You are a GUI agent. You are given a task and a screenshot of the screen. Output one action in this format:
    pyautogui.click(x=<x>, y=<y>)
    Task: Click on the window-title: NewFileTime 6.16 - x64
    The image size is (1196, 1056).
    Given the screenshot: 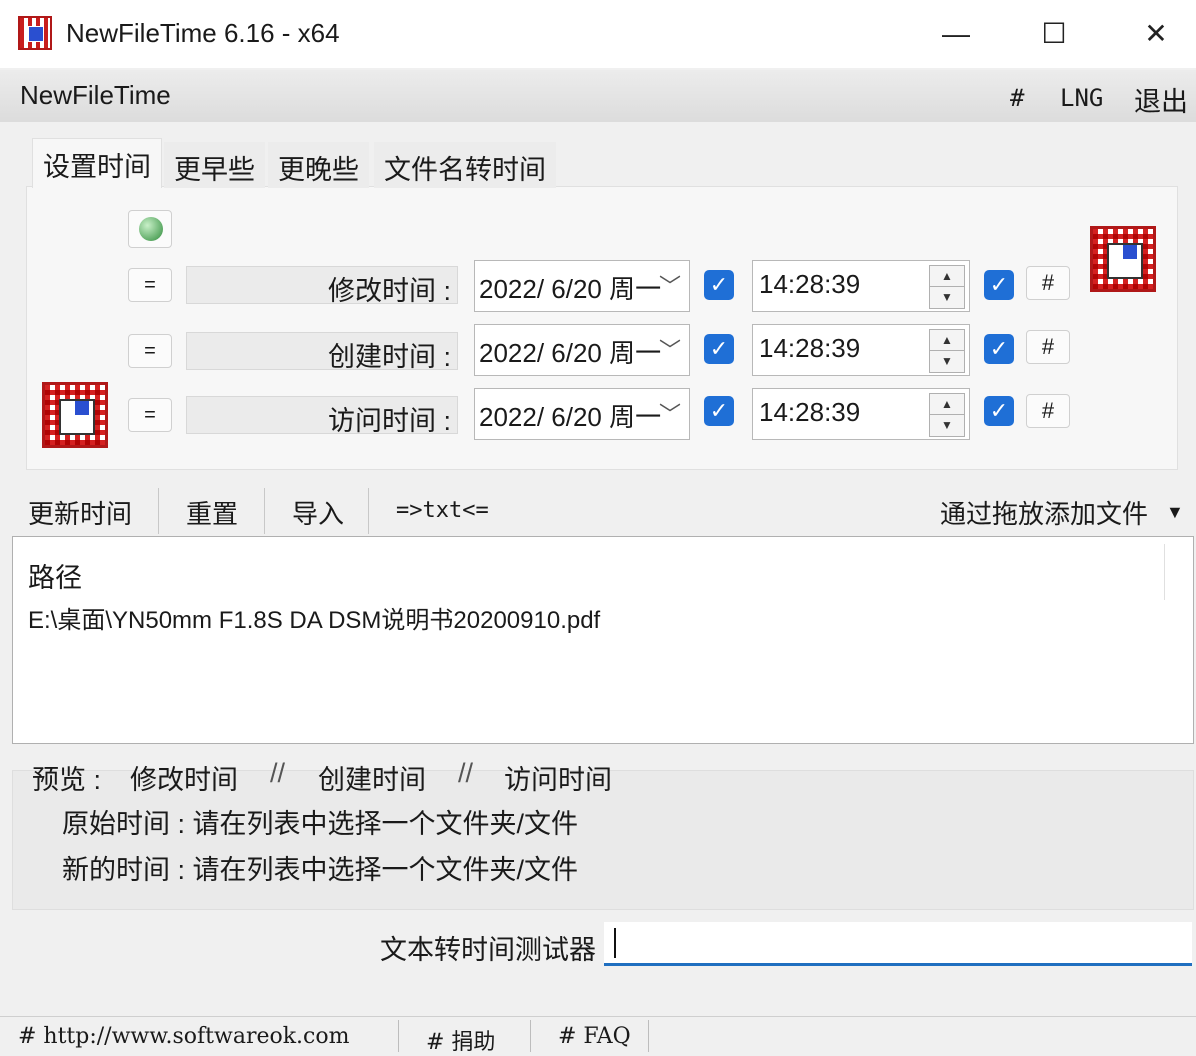 What is the action you would take?
    pyautogui.click(x=203, y=33)
    